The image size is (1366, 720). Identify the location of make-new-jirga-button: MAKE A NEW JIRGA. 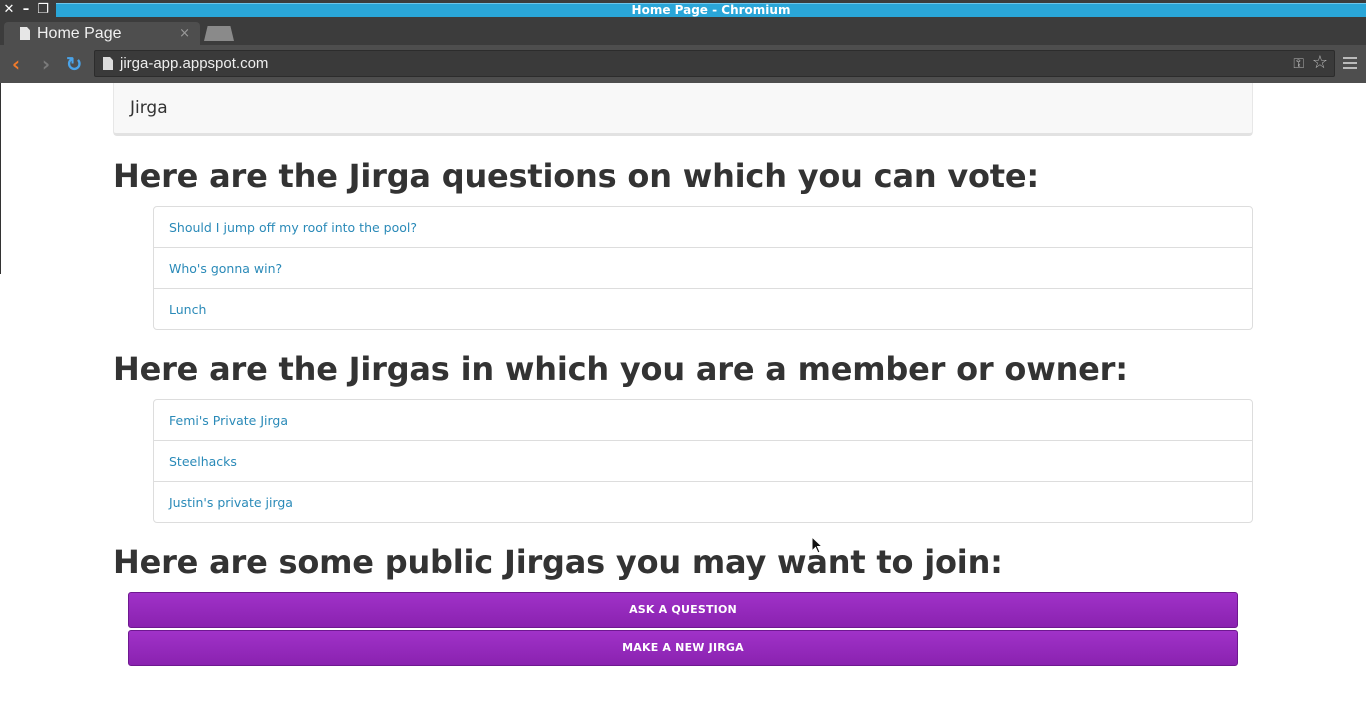
(683, 648).